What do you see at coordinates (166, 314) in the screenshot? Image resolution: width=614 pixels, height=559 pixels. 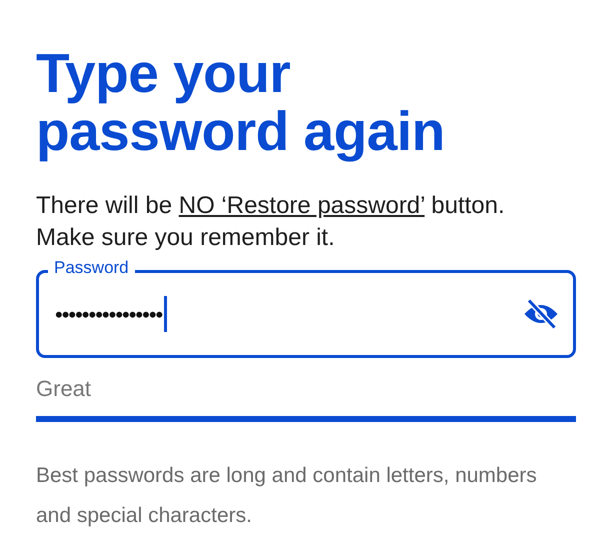 I see `text-cursor` at bounding box center [166, 314].